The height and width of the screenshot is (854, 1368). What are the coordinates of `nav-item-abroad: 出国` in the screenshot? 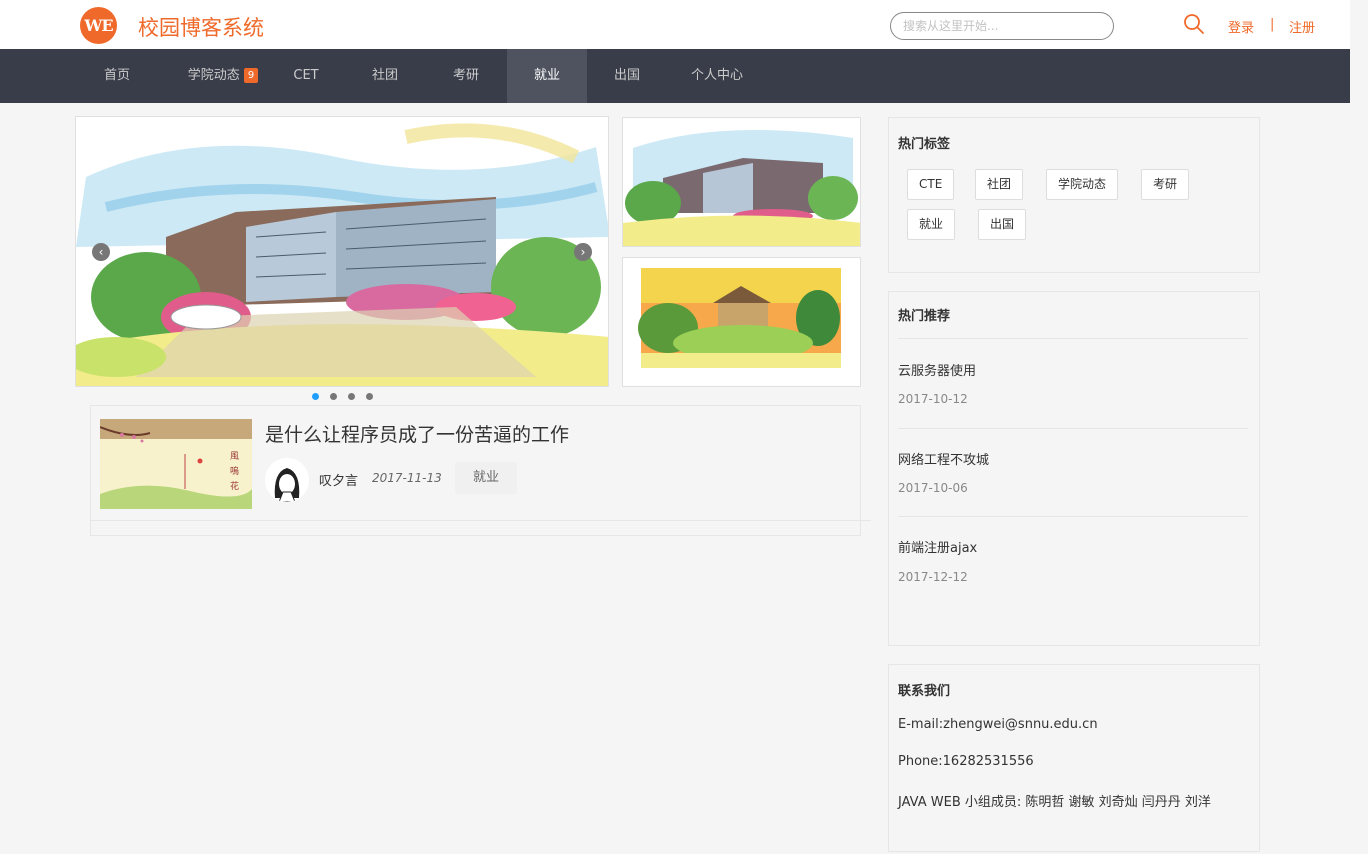 It's located at (627, 76).